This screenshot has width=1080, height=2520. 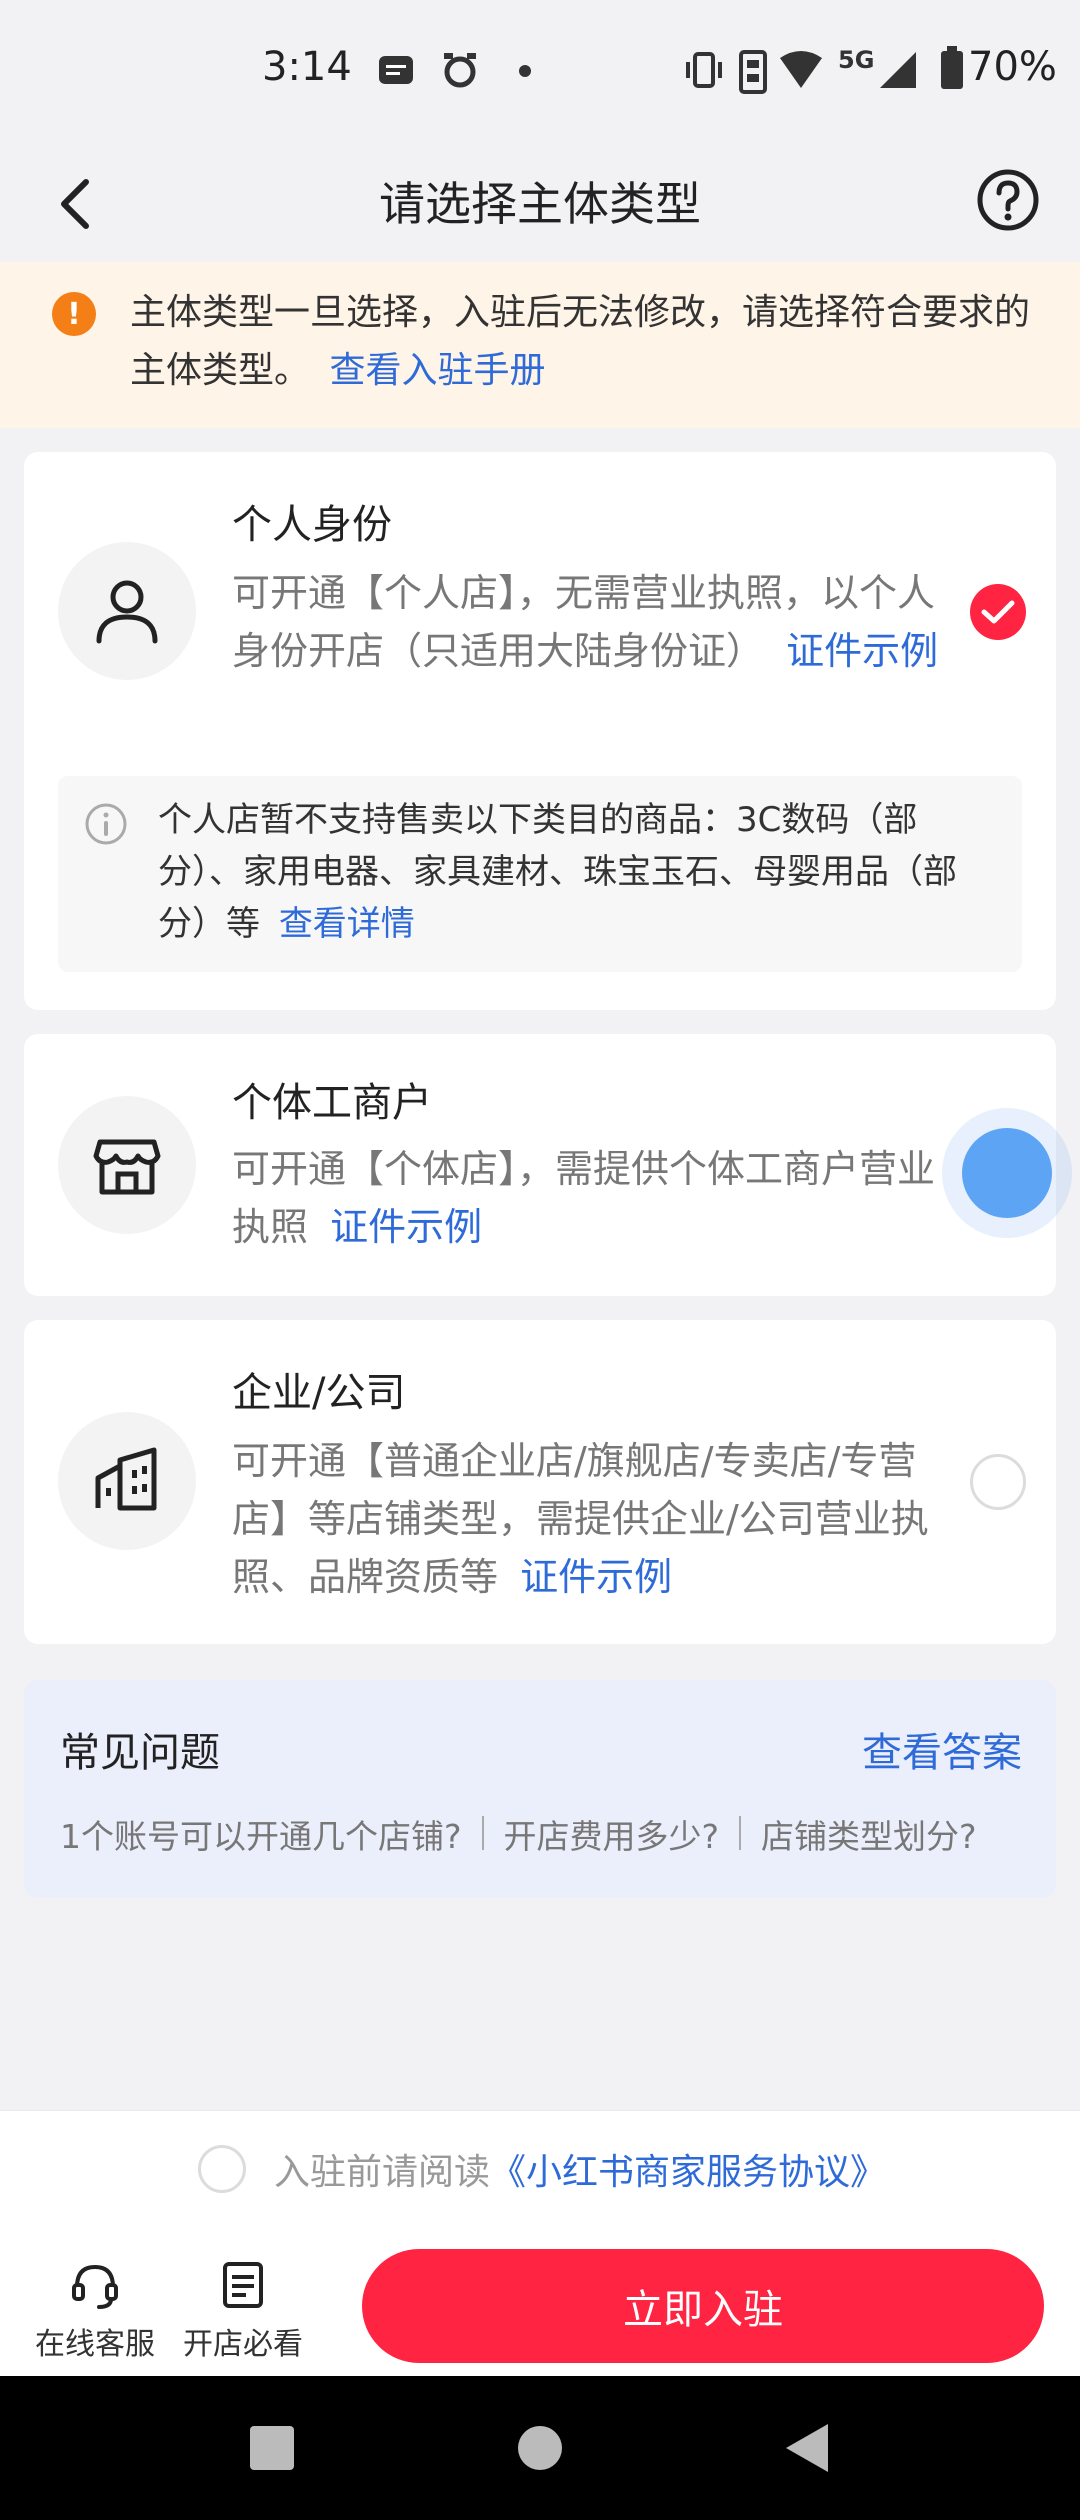 I want to click on option-title: 企业/公司, so click(x=319, y=1393).